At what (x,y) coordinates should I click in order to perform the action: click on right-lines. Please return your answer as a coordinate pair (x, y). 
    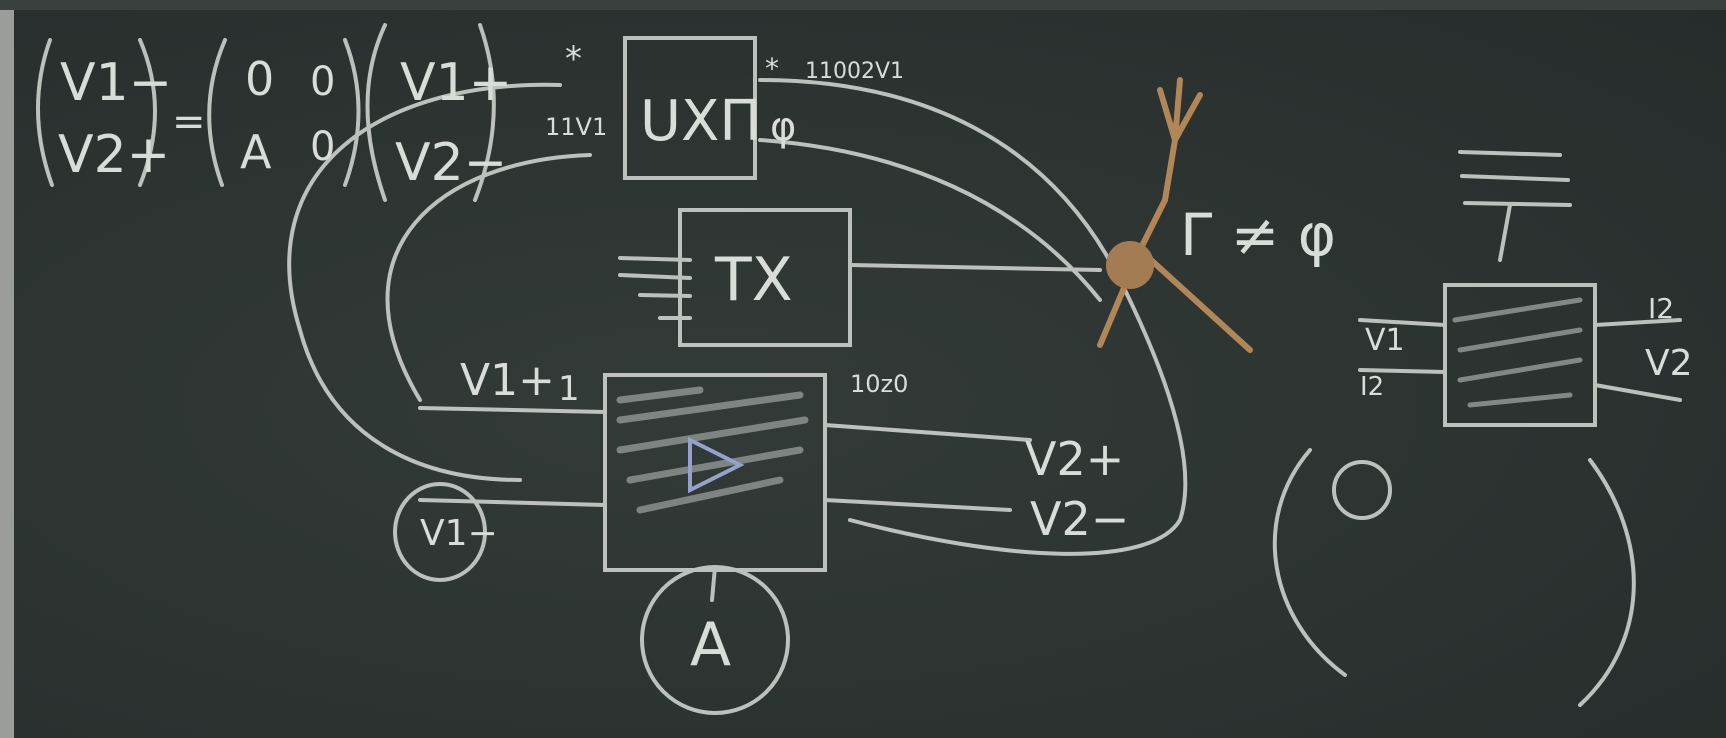
    Looking at the image, I should click on (1520, 360).